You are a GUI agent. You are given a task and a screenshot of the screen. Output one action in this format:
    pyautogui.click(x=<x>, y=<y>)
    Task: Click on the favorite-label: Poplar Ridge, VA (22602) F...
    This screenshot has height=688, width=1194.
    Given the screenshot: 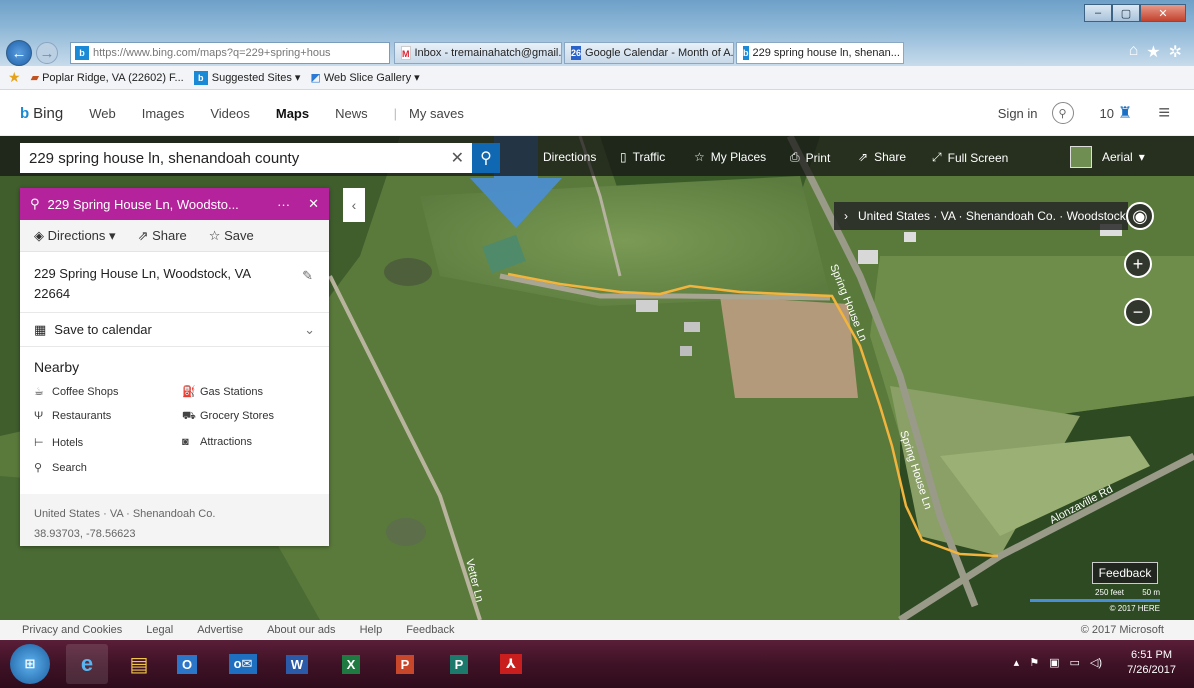 What is the action you would take?
    pyautogui.click(x=113, y=78)
    